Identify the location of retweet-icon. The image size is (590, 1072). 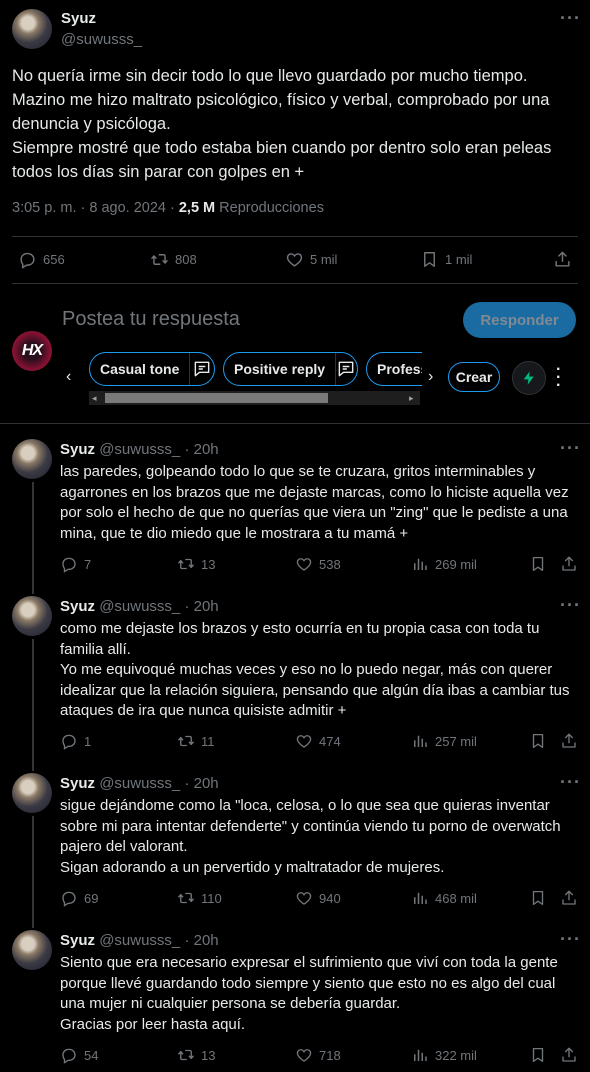
(186, 564).